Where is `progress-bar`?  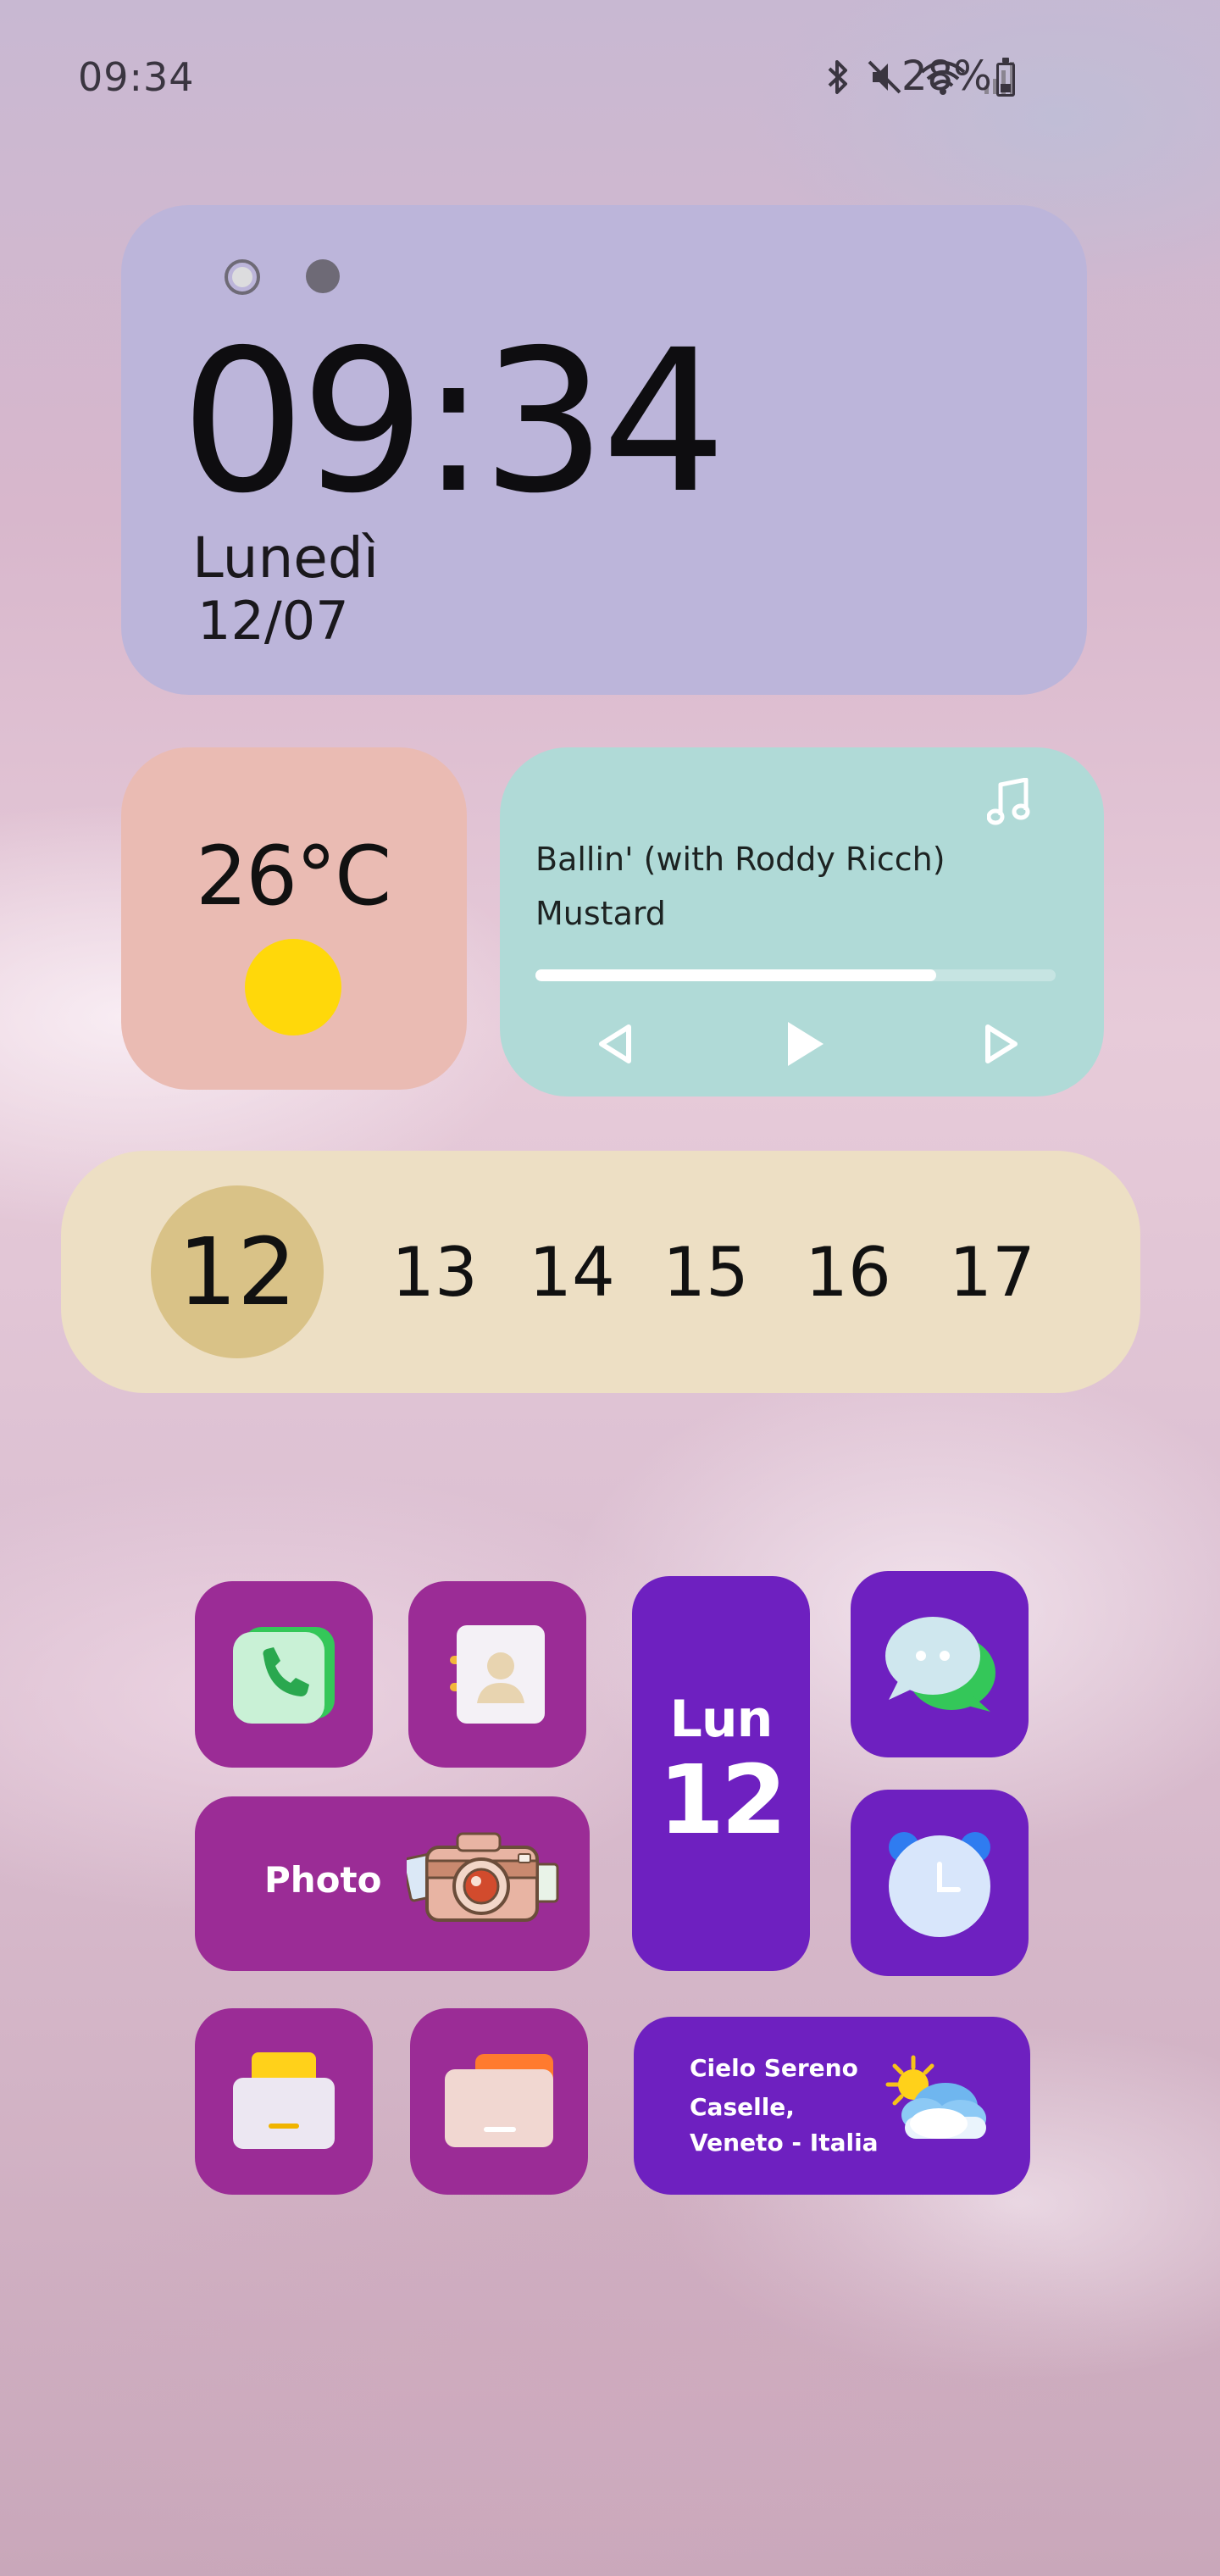 progress-bar is located at coordinates (795, 975).